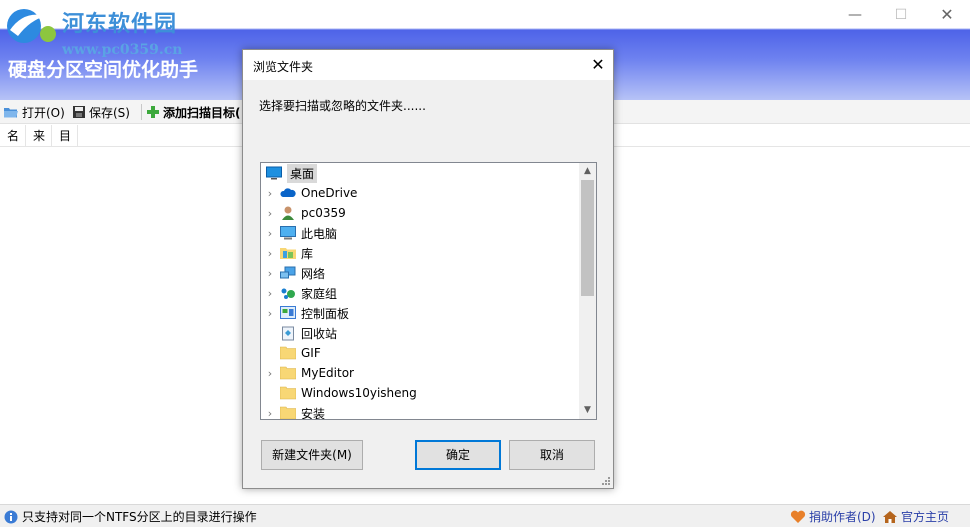 The width and height of the screenshot is (970, 527). I want to click on tree-scrollbar: ▲ ▼, so click(587, 291).